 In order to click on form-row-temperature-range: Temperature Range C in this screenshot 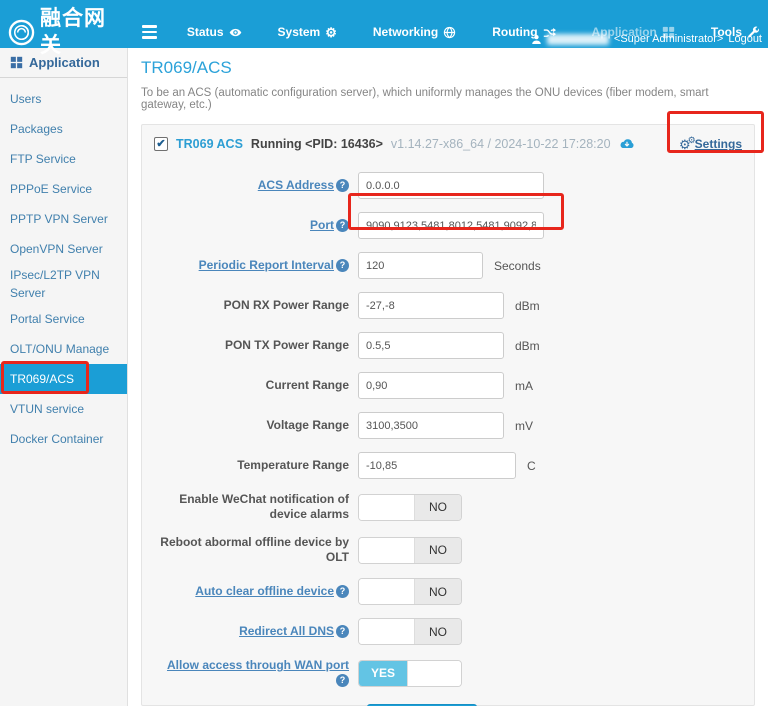, I will do `click(448, 465)`.